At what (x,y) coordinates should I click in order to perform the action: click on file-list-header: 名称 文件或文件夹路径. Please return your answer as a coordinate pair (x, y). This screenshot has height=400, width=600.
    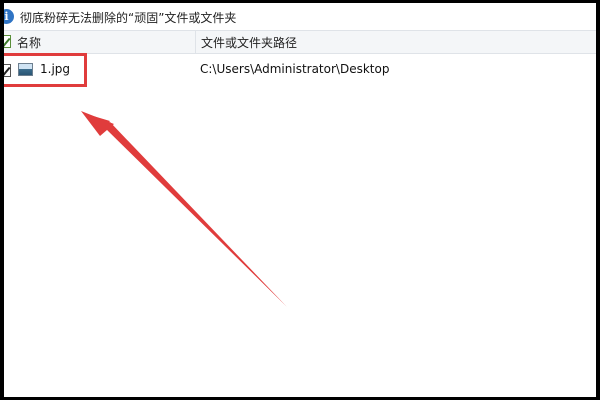
    Looking at the image, I should click on (300, 42).